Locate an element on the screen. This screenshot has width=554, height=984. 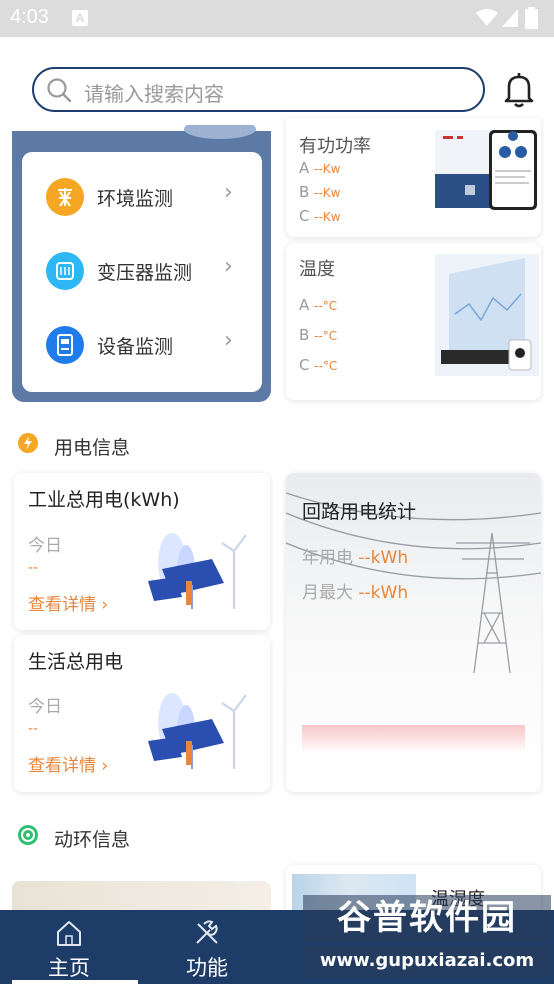
year-label: 年用电 is located at coordinates (327, 558).